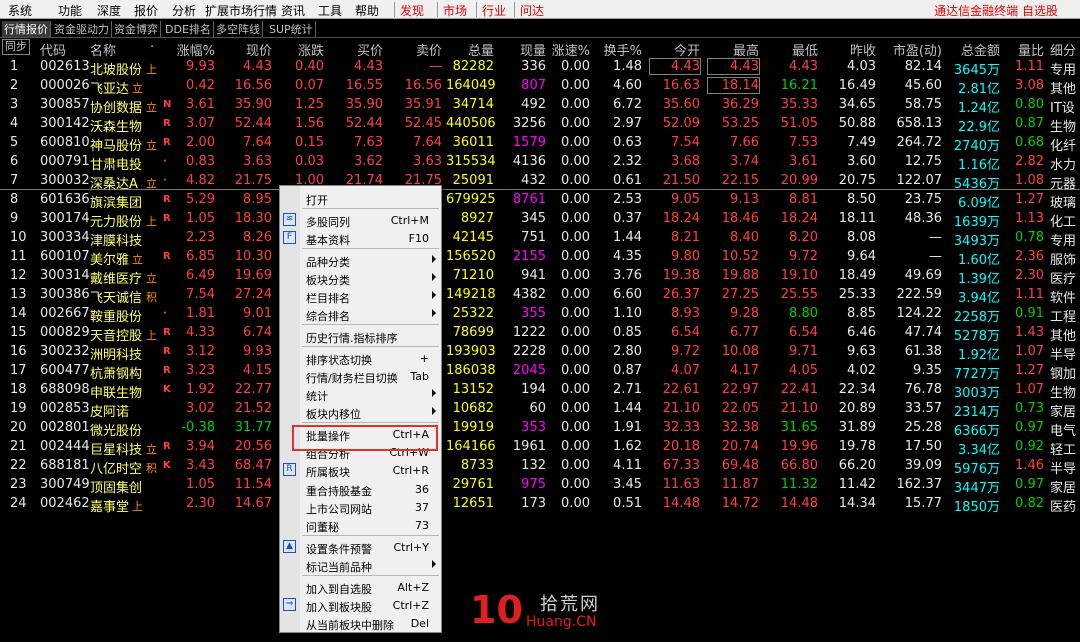 The height and width of the screenshot is (642, 1080). Describe the element at coordinates (309, 104) in the screenshot. I see `cell-chg: 1.25` at that location.